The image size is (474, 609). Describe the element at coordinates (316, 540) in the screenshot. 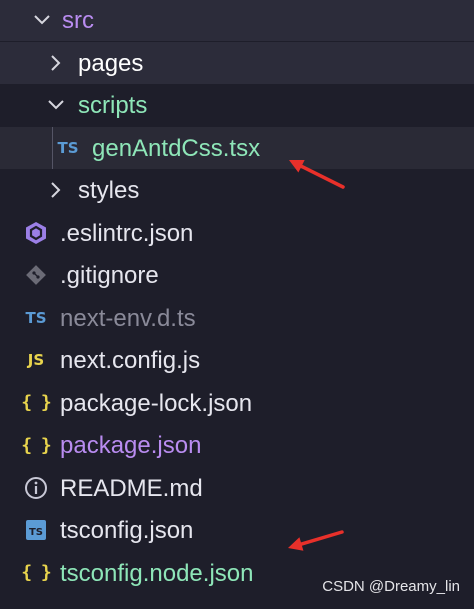

I see `annotation-arrow-icon` at that location.